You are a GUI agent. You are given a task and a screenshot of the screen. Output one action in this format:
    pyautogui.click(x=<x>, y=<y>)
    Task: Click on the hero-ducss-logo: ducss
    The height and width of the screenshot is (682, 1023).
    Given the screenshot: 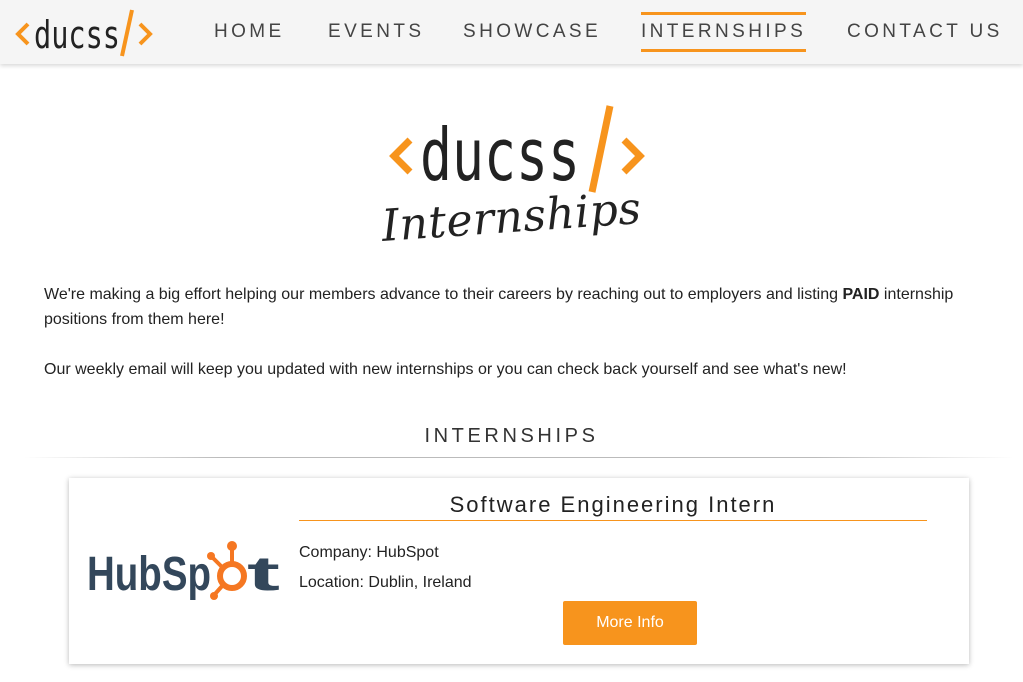 What is the action you would take?
    pyautogui.click(x=517, y=150)
    